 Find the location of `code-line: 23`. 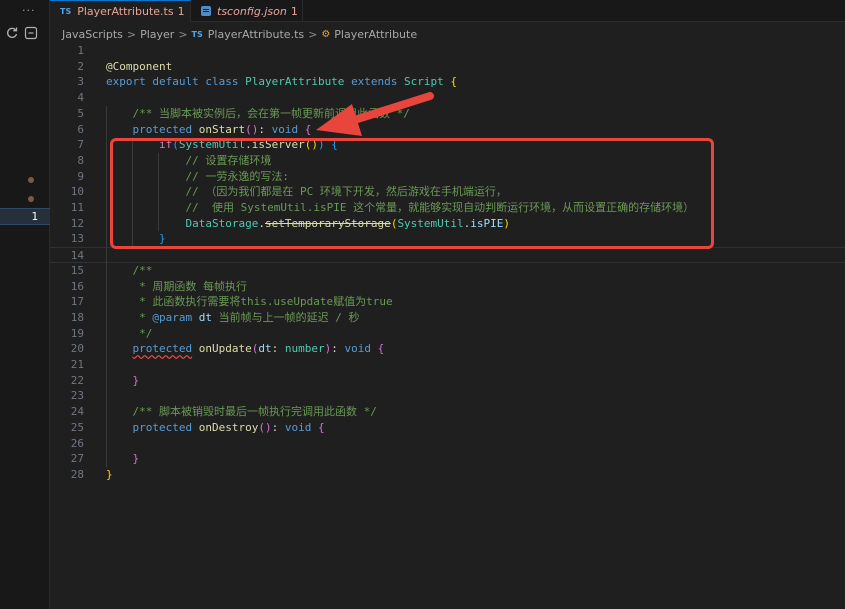

code-line: 23 is located at coordinates (447, 396).